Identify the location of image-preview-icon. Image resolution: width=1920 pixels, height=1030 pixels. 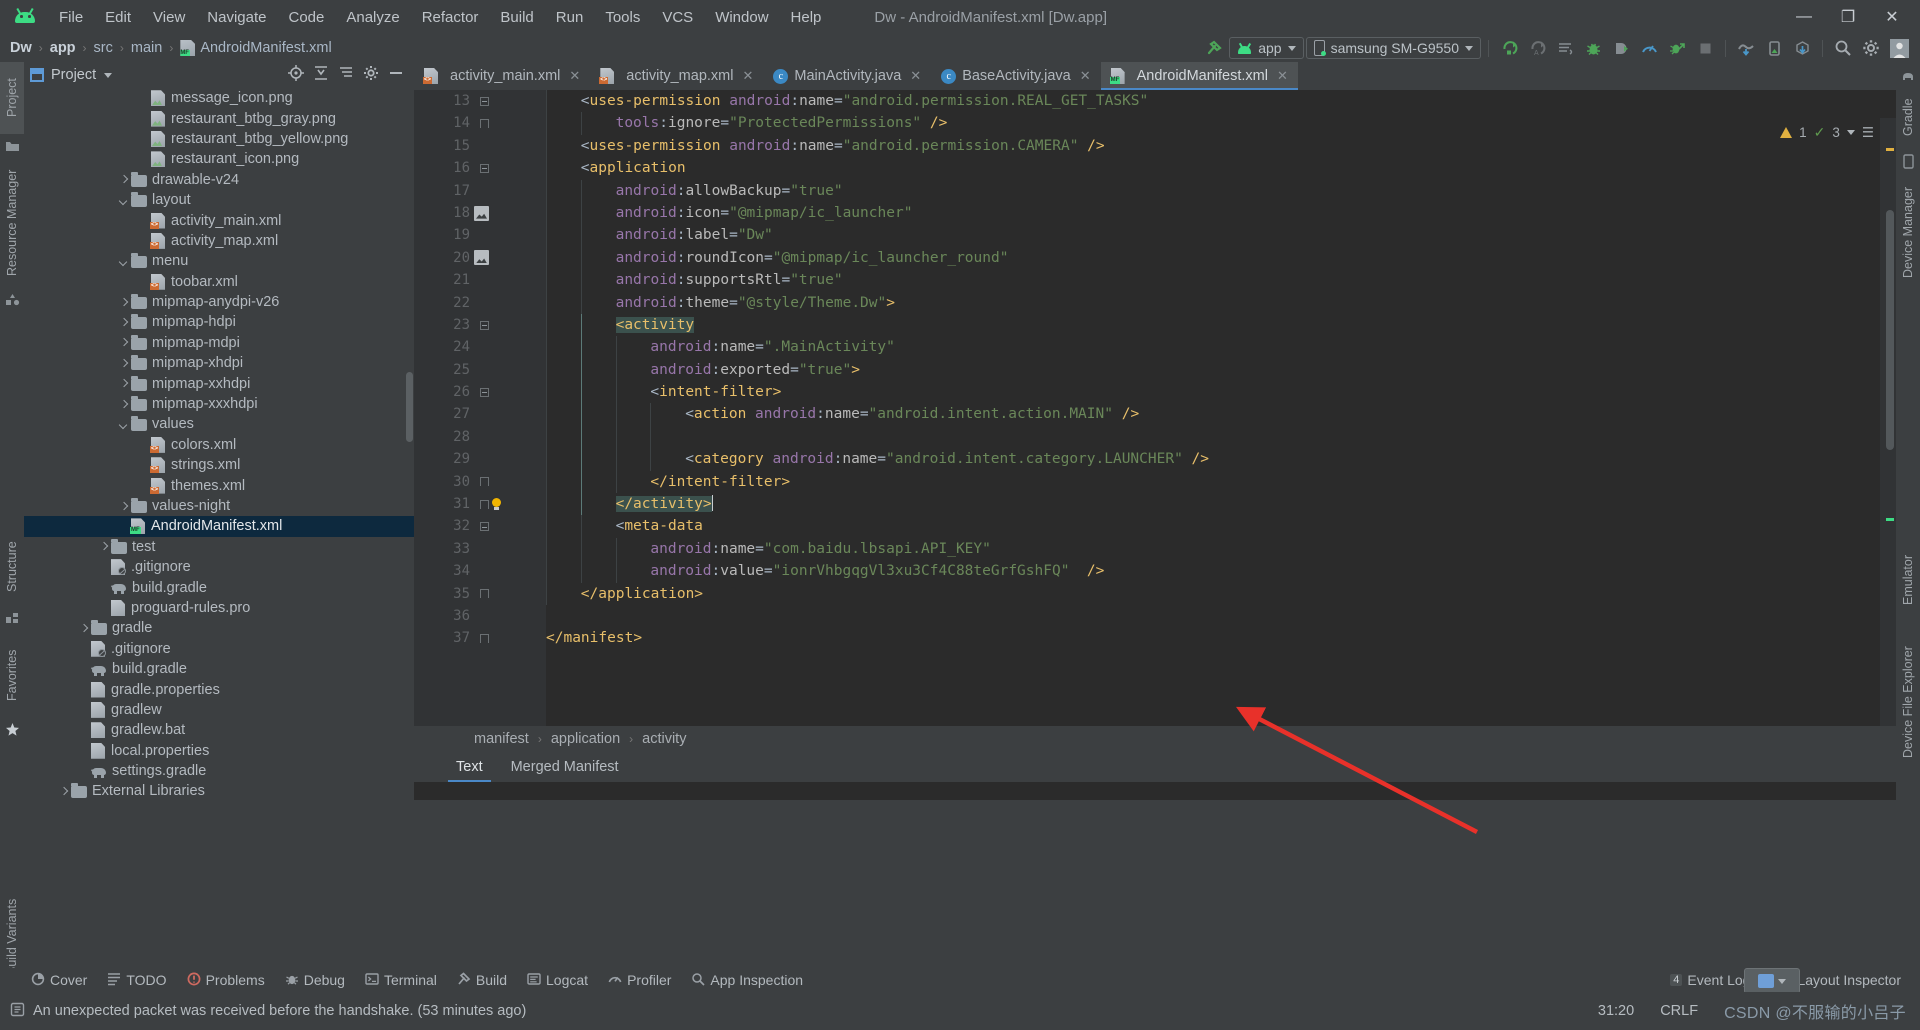
(481, 213).